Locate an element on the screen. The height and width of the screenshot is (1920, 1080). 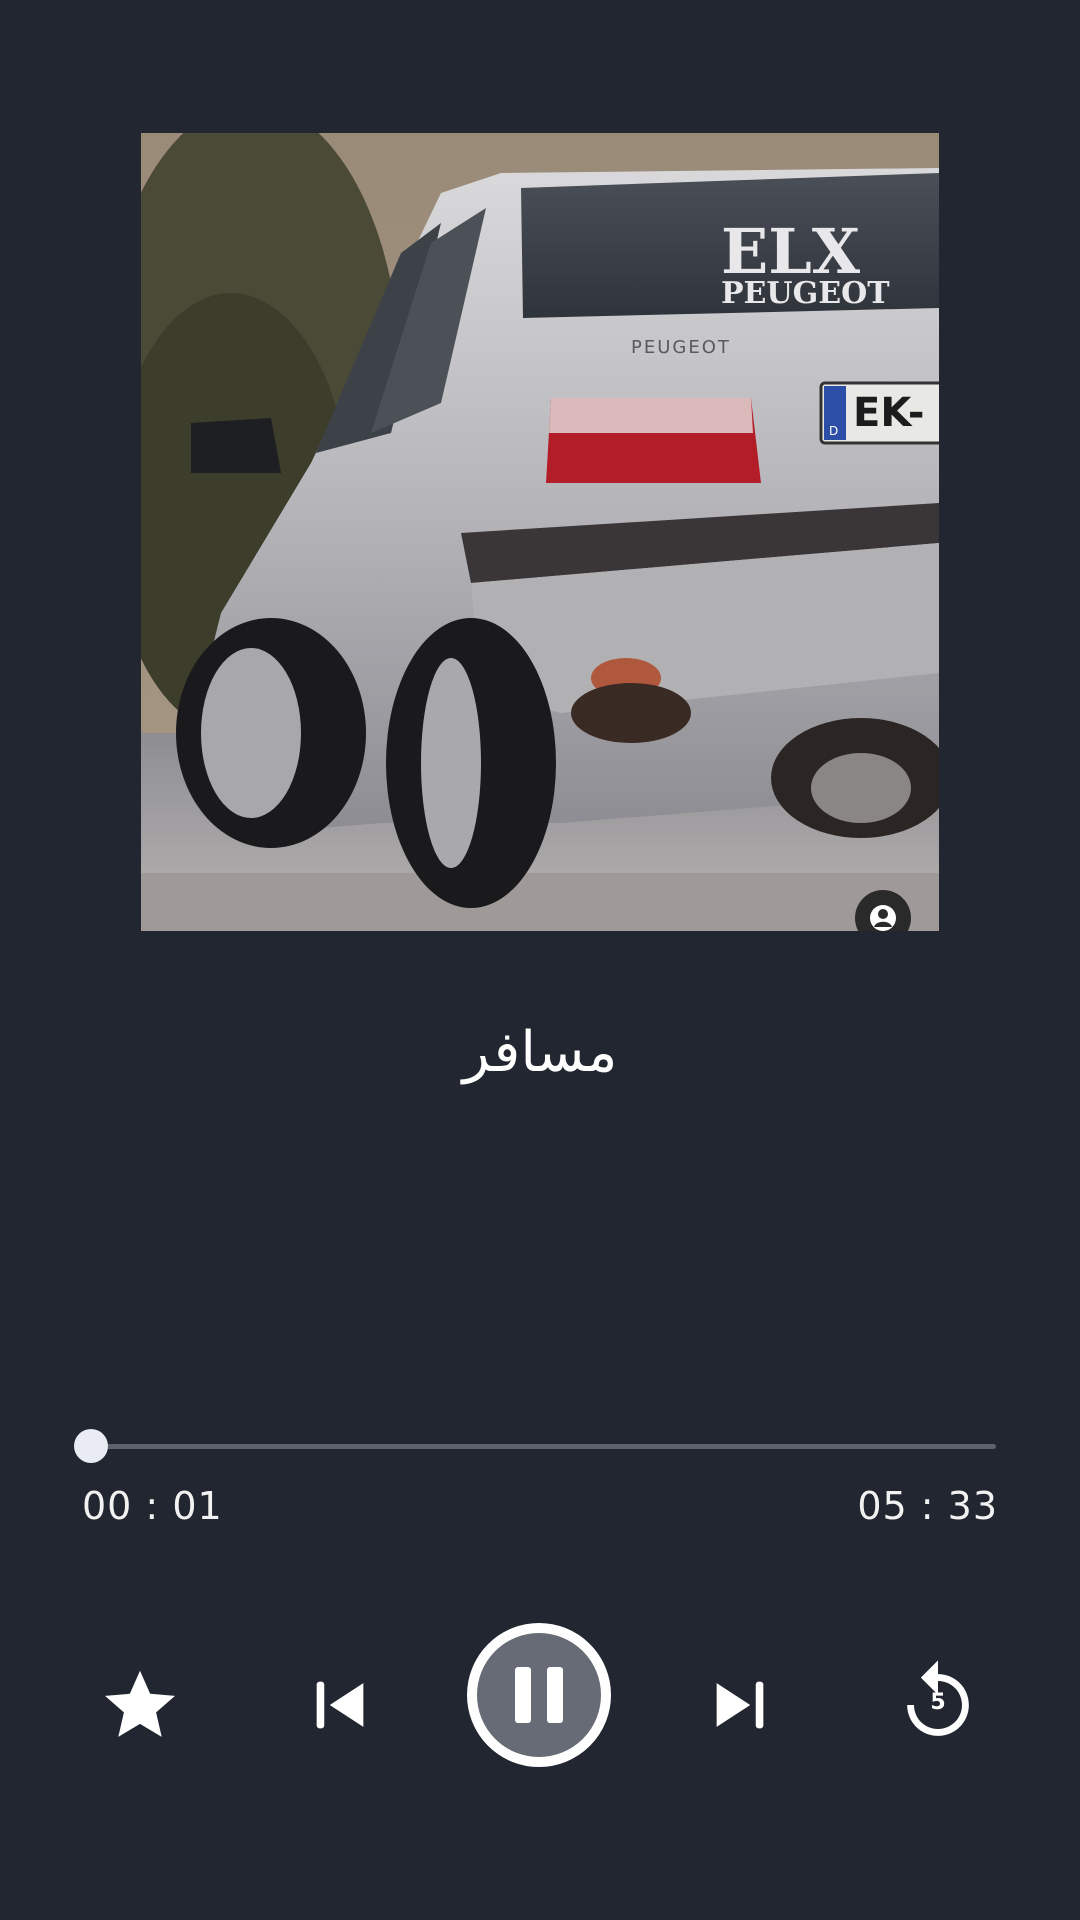
replay-5-button: 5 is located at coordinates (938, 1705).